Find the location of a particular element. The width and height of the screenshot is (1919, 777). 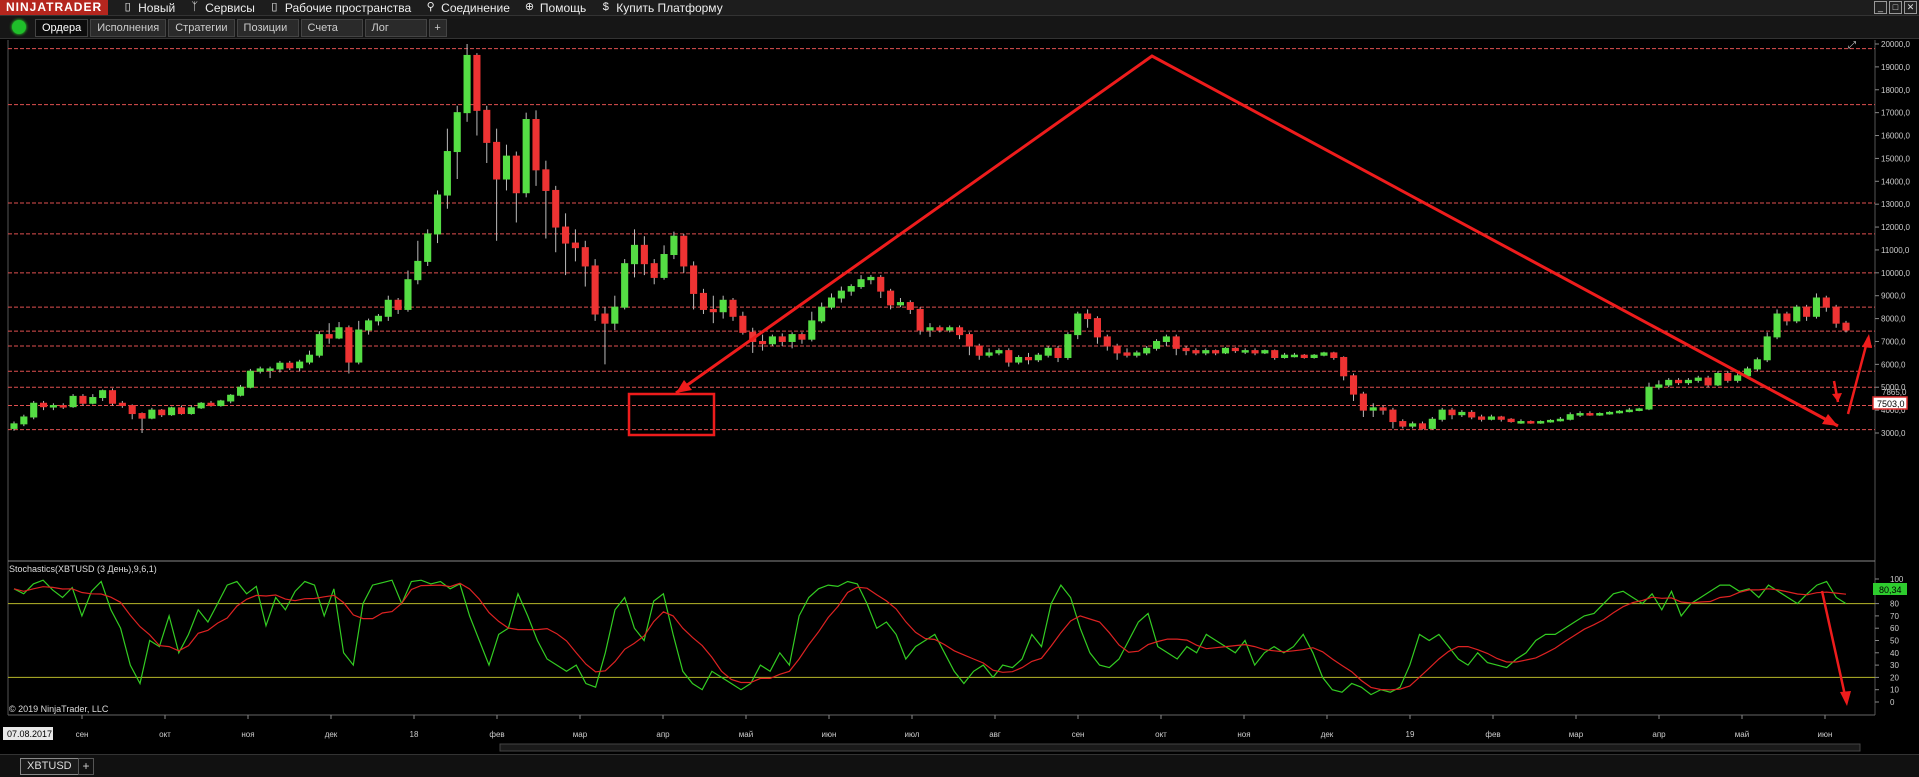

plug-icon: ⚲ is located at coordinates (430, 7).